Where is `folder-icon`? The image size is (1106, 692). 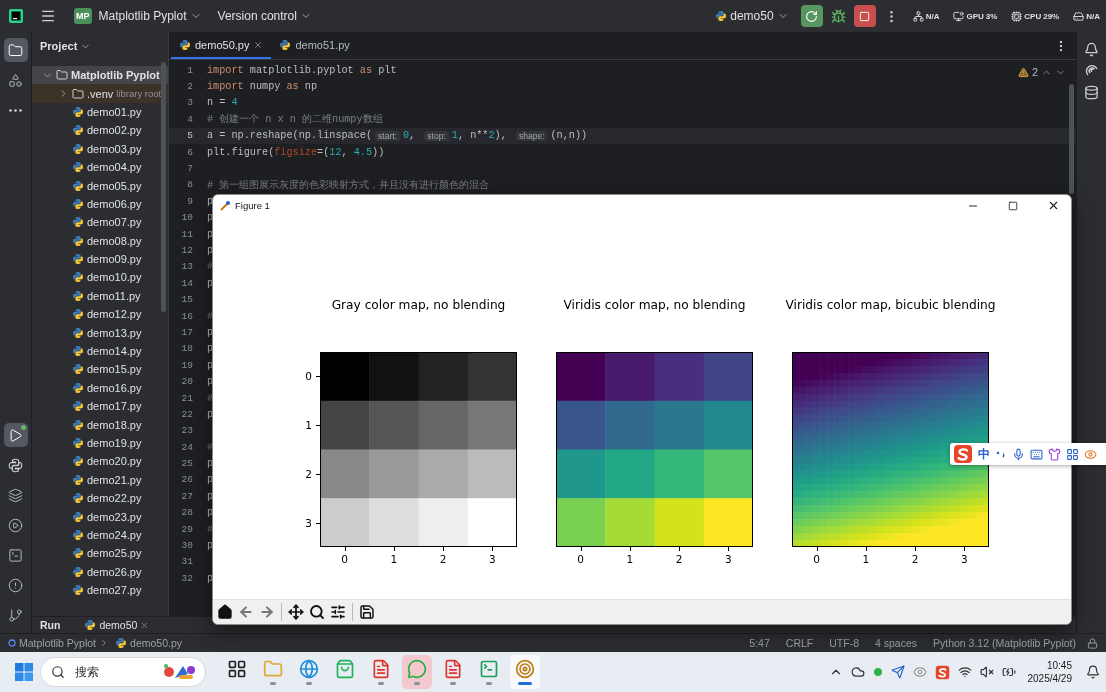
folder-icon is located at coordinates (15, 50).